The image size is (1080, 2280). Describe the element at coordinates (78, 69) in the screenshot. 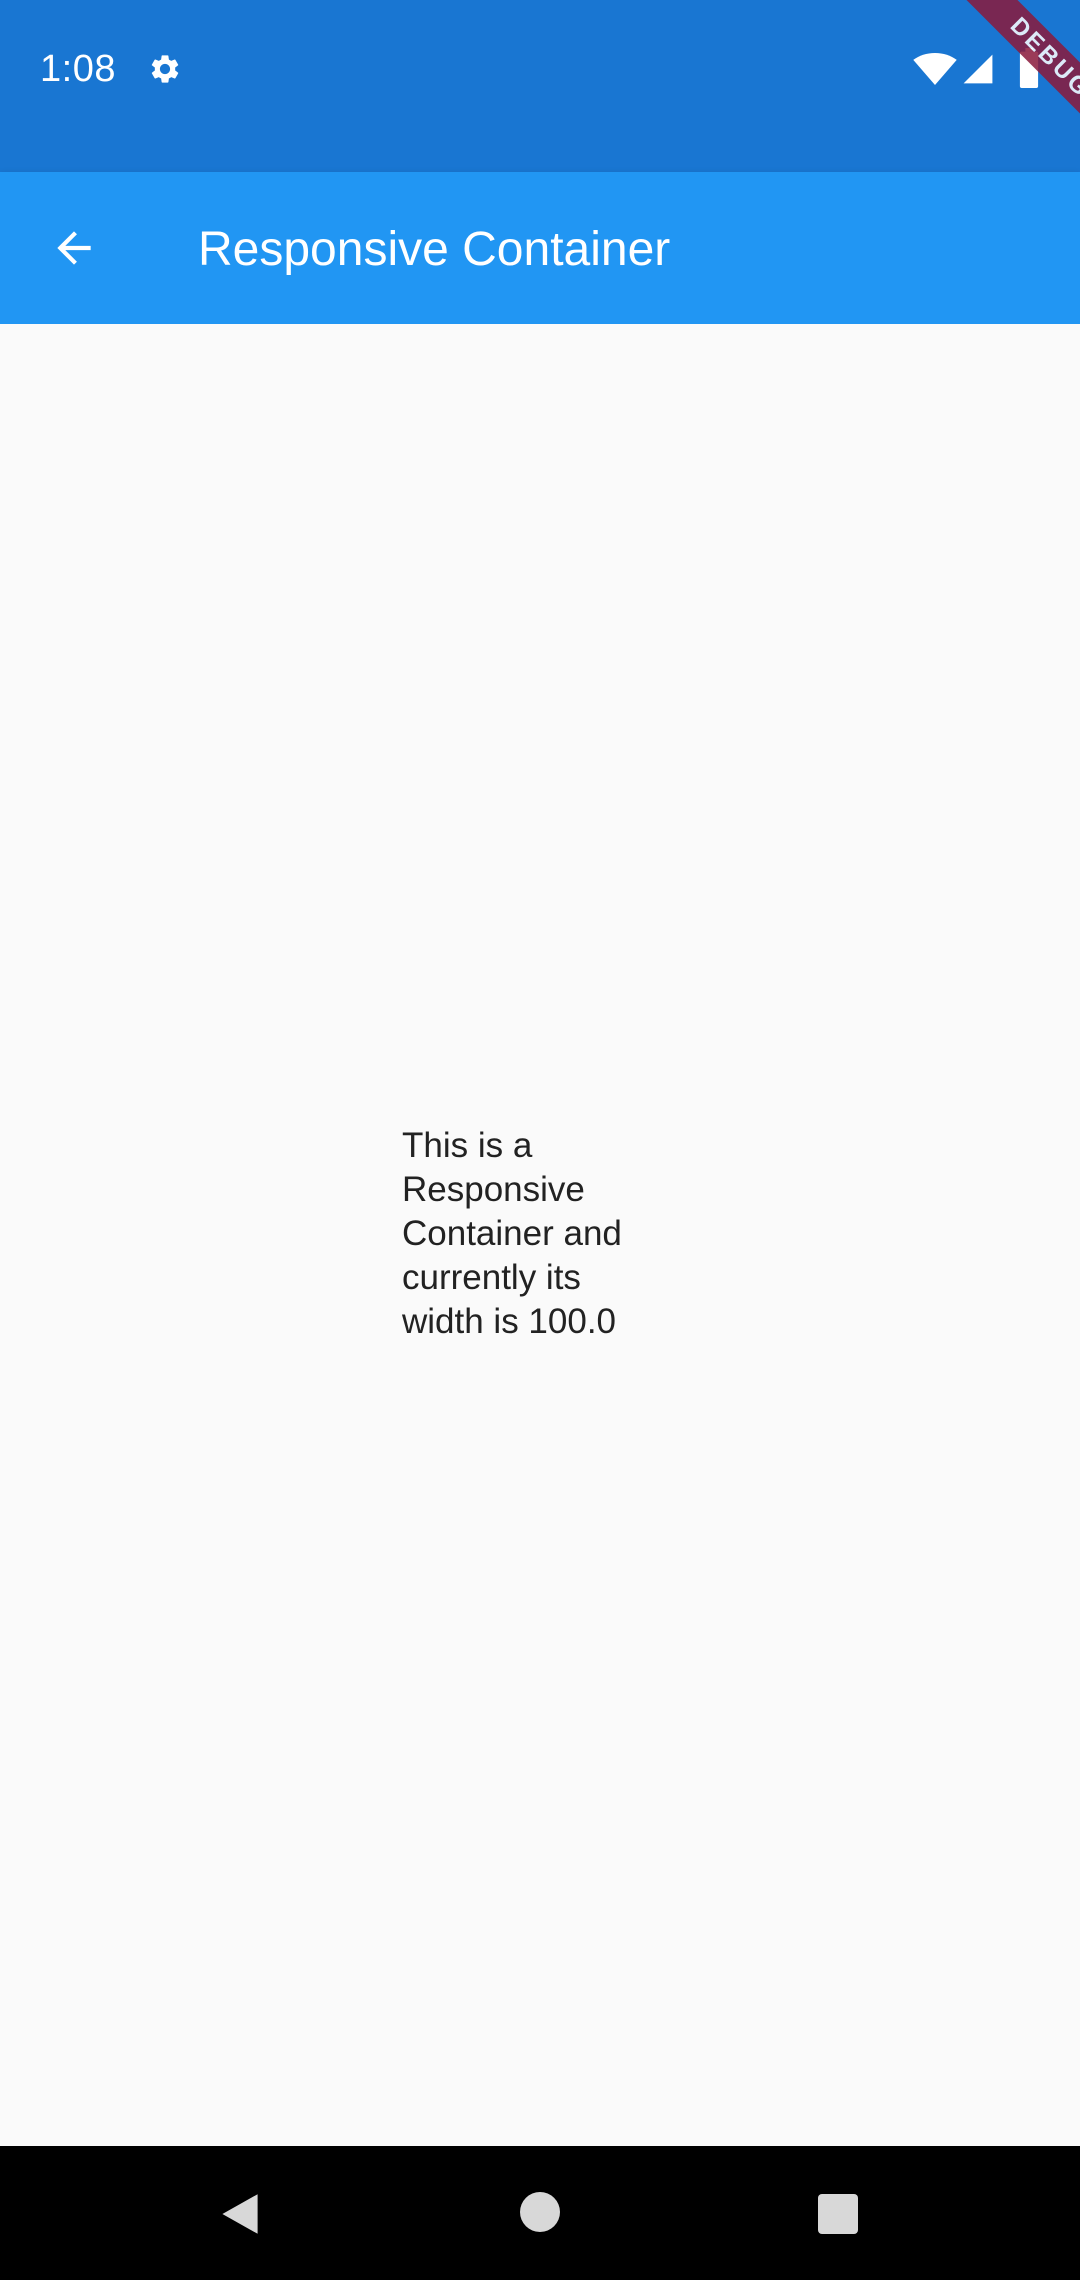

I see `status-time: 1:08` at that location.